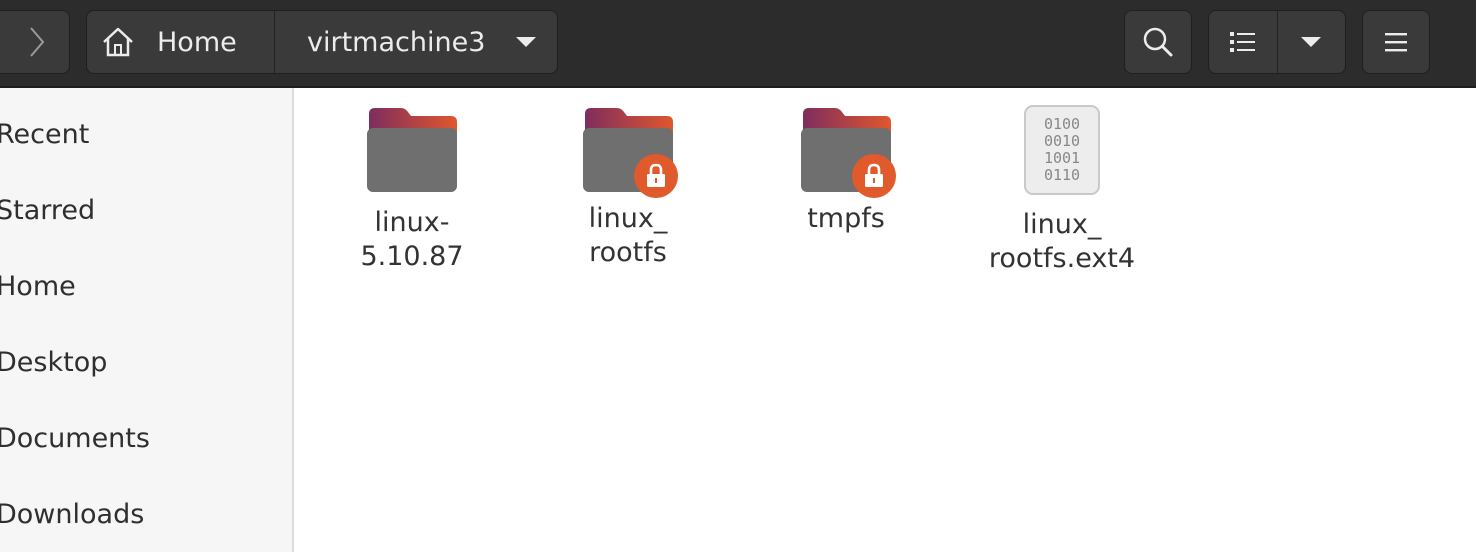 The width and height of the screenshot is (1476, 552). What do you see at coordinates (118, 42) in the screenshot?
I see `home-icon` at bounding box center [118, 42].